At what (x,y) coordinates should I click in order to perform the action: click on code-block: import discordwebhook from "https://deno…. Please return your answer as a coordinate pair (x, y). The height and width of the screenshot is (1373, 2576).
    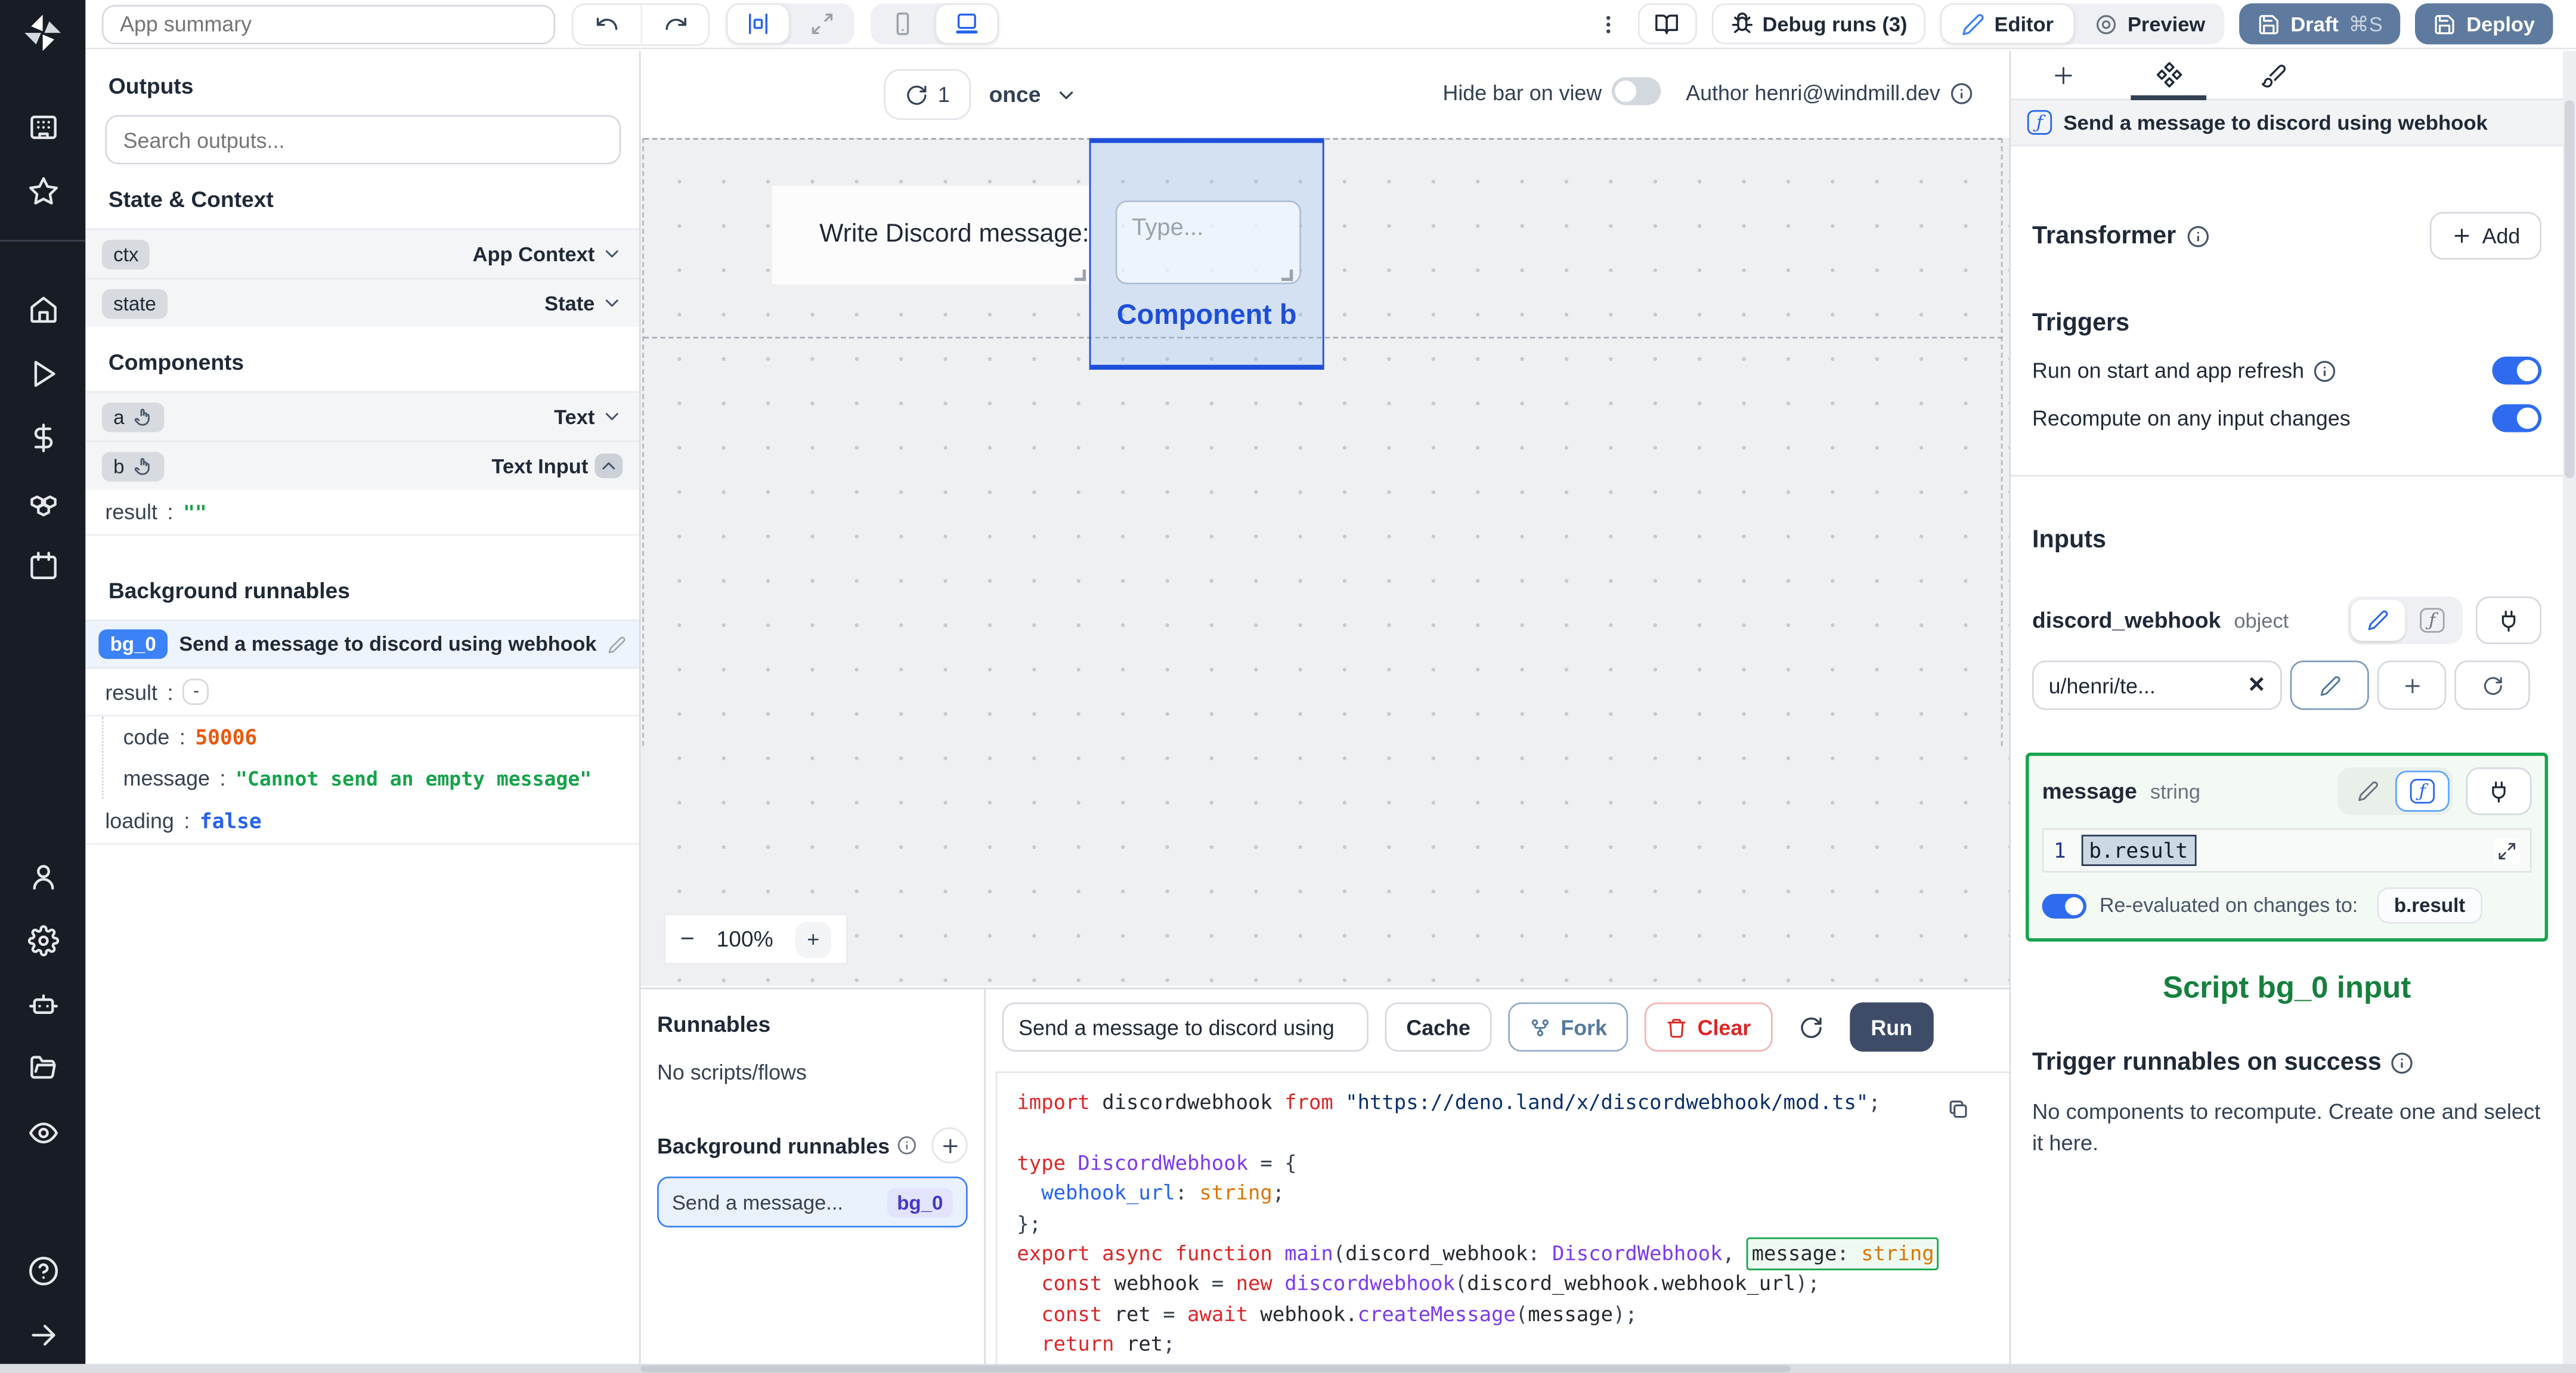
    Looking at the image, I should click on (1513, 1225).